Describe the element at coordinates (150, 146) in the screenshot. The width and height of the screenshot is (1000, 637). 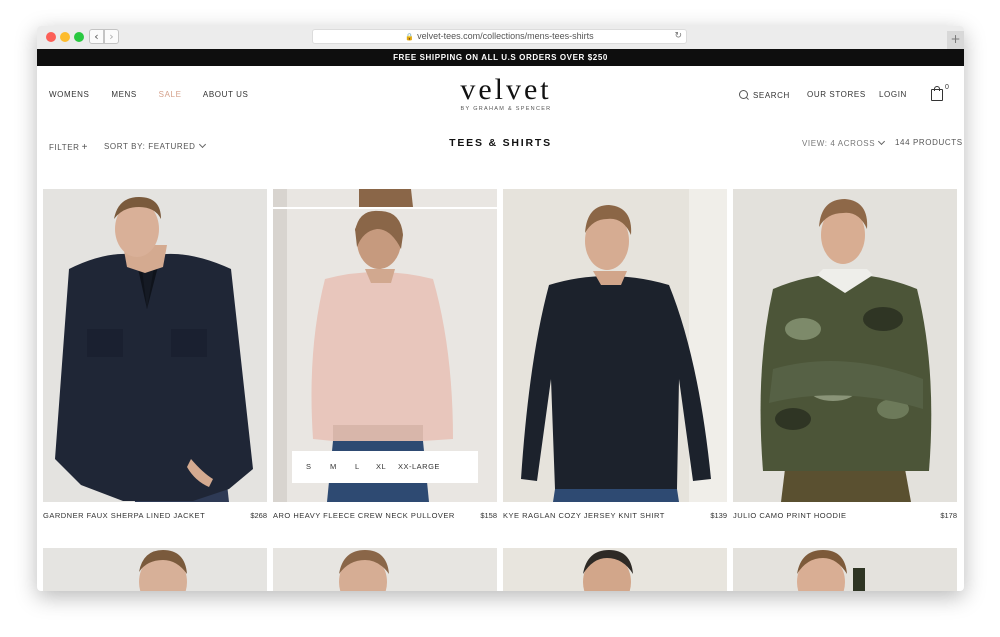
I see `sort-label: SORT BY: FEATURED` at that location.